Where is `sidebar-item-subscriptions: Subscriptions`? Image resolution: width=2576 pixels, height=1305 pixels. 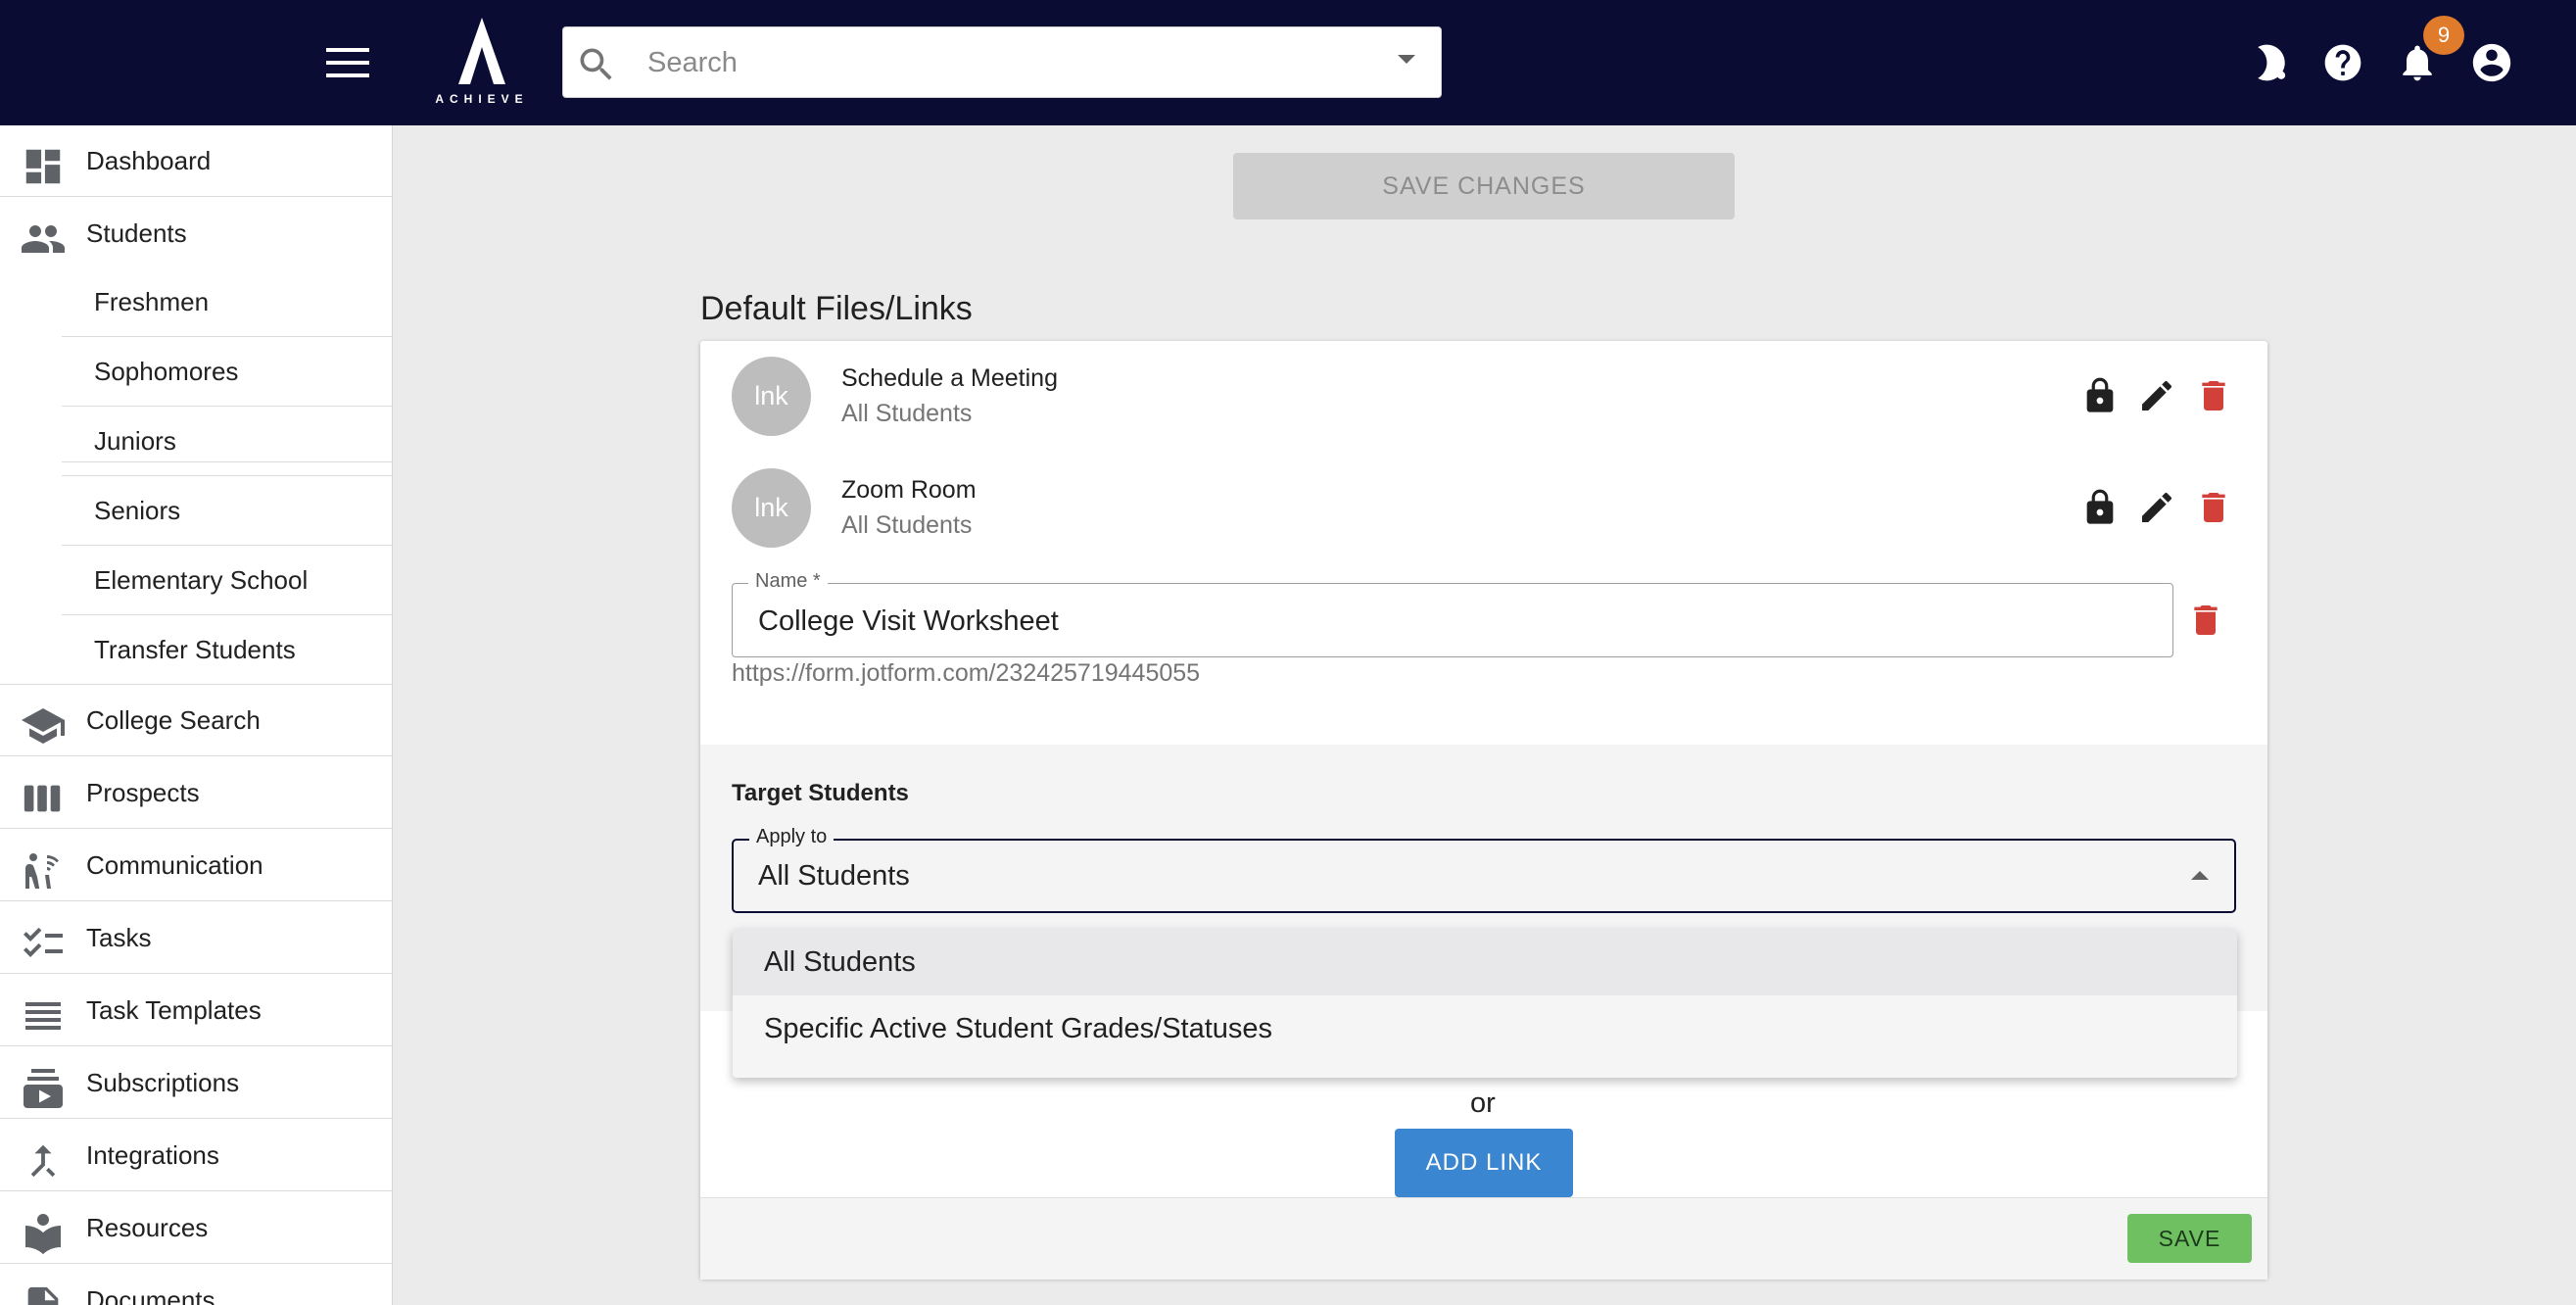
sidebar-item-subscriptions: Subscriptions is located at coordinates (196, 1083).